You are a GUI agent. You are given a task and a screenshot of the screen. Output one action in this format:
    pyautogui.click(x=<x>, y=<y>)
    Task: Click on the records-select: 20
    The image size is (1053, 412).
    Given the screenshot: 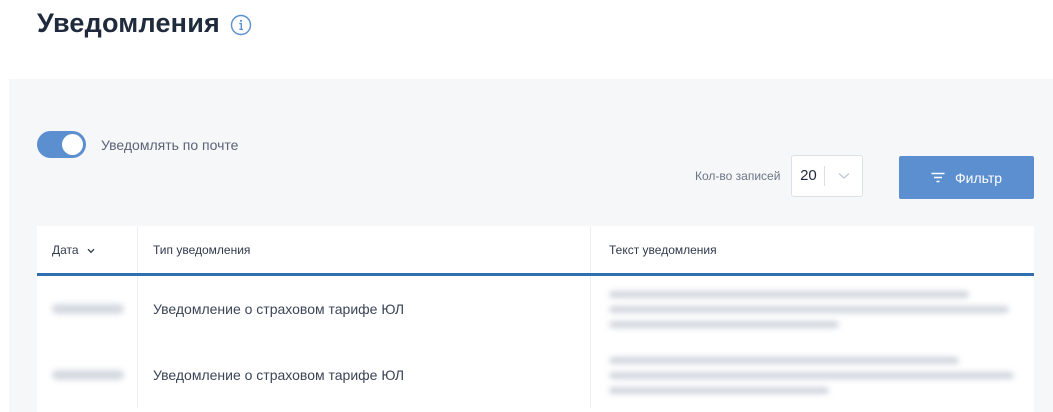 What is the action you would take?
    pyautogui.click(x=827, y=176)
    